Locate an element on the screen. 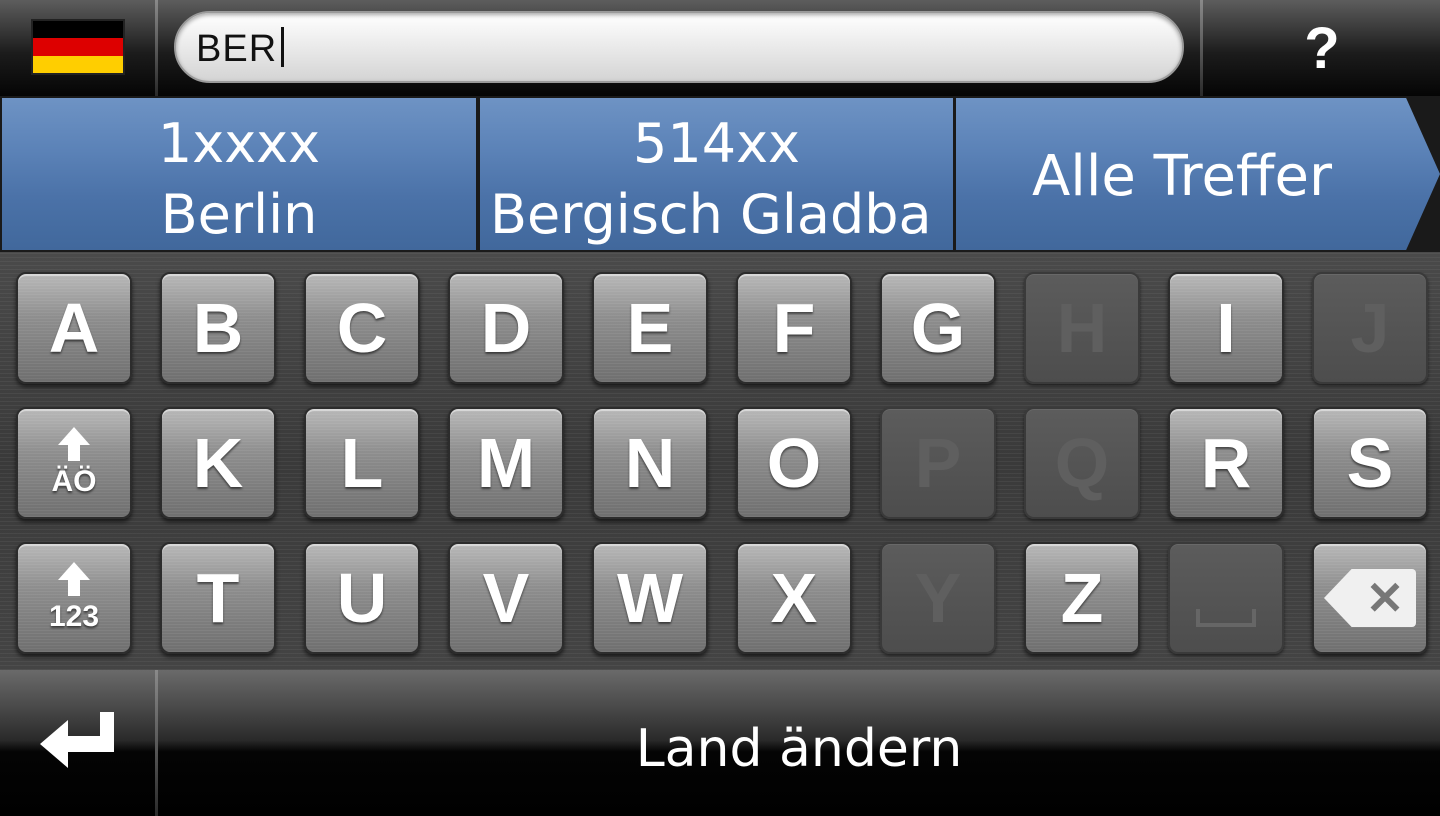 Image resolution: width=1440 pixels, height=816 pixels. shift-numeric-key: 123 is located at coordinates (74, 598).